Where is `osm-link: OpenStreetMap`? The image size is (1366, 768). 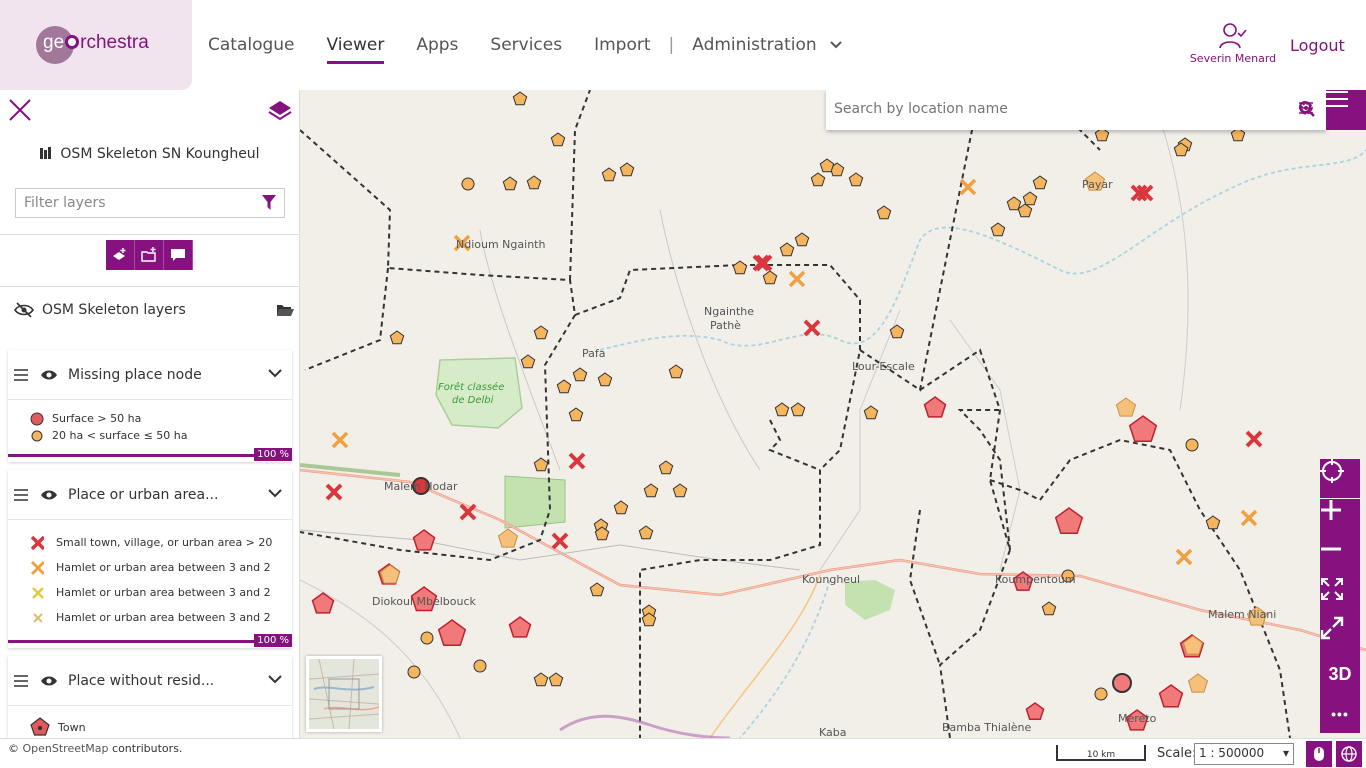 osm-link: OpenStreetMap is located at coordinates (66, 748).